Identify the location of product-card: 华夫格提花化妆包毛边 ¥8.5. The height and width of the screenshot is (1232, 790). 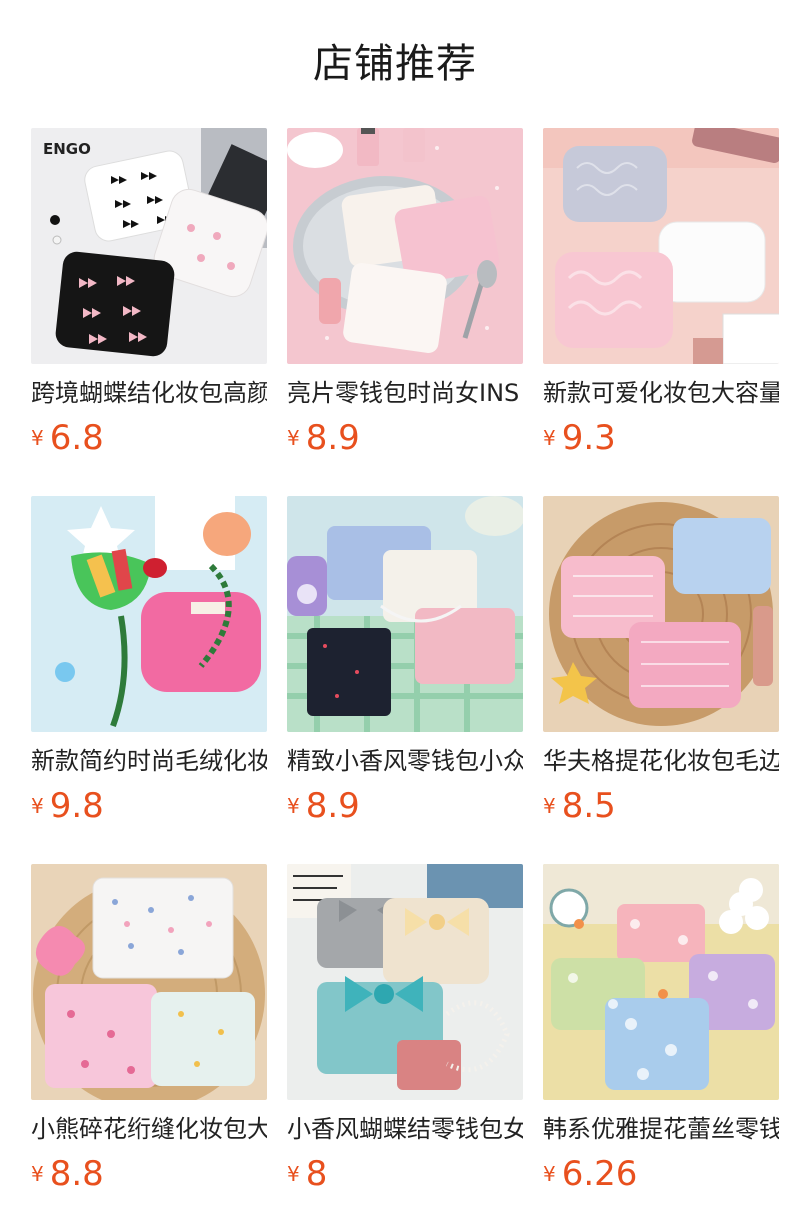
(661, 666).